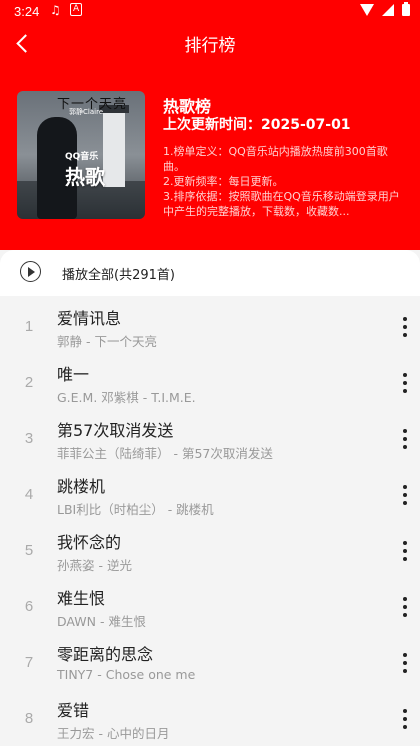  I want to click on song-artist: DAWN - 难生恨, so click(101, 621).